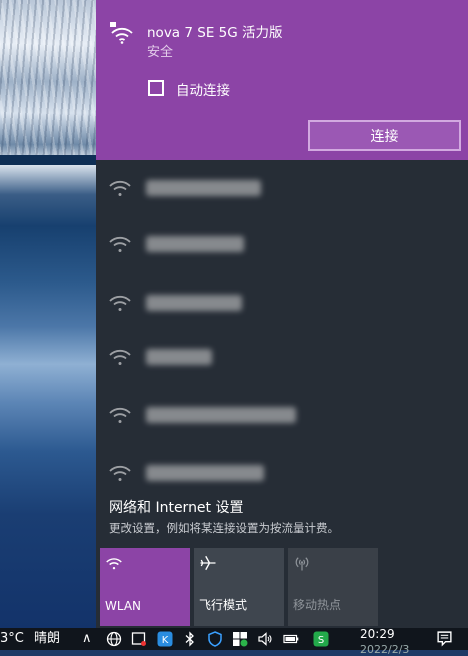 The height and width of the screenshot is (656, 468). I want to click on show-hidden-icons-chevron-icon: ∧, so click(87, 639).